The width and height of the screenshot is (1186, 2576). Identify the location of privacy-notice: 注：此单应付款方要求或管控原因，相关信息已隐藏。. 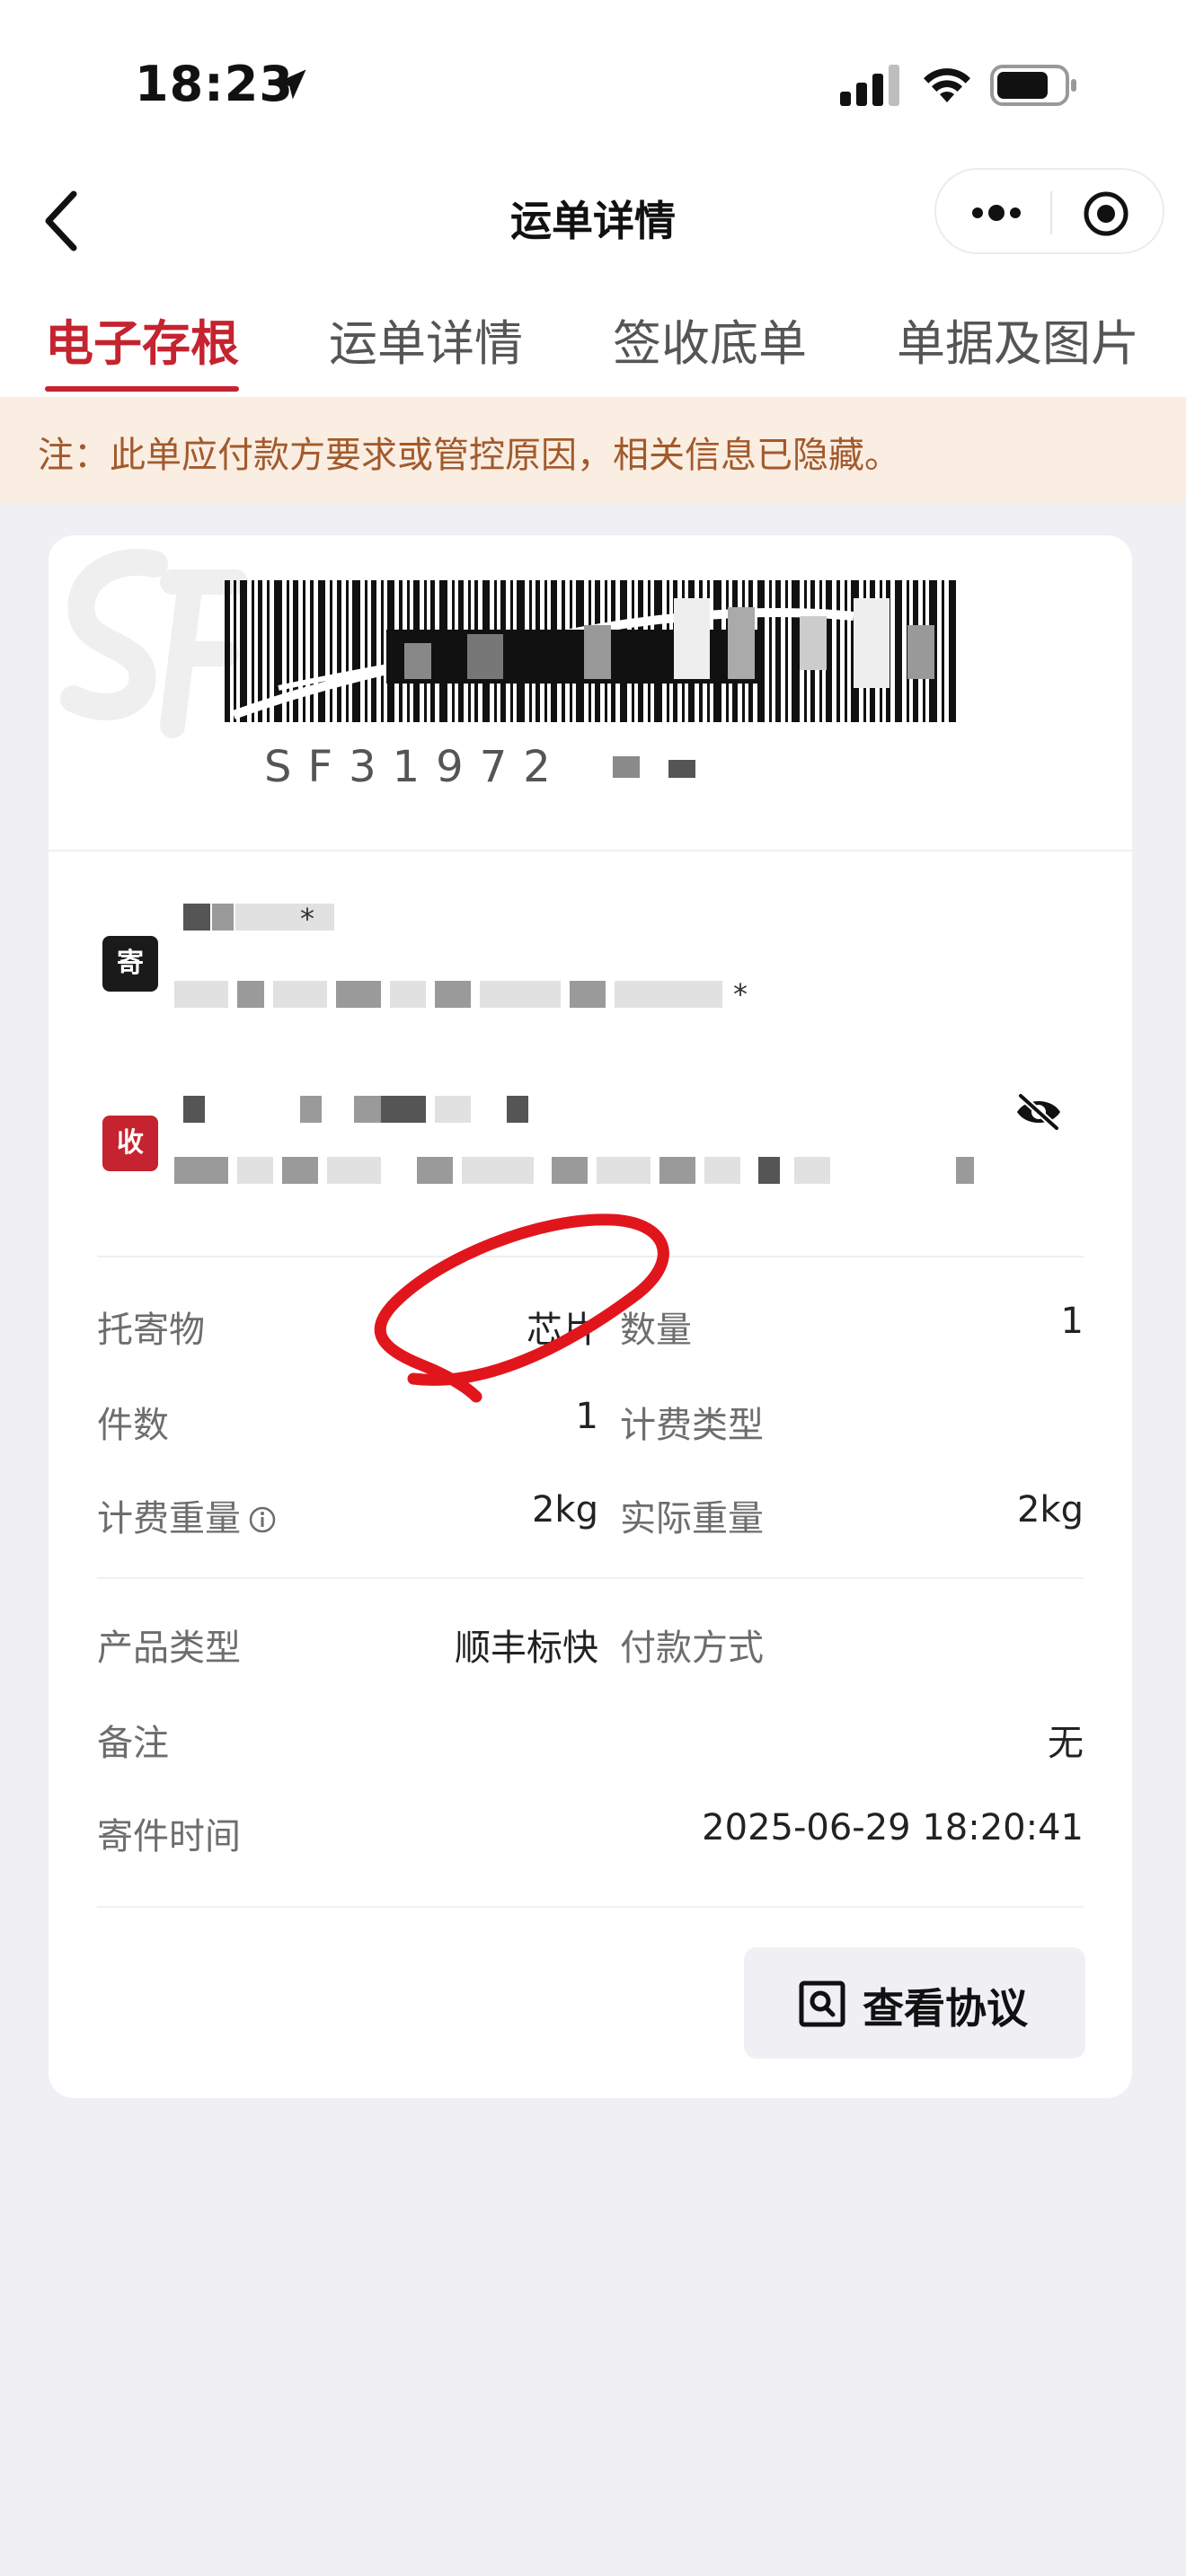
(593, 450).